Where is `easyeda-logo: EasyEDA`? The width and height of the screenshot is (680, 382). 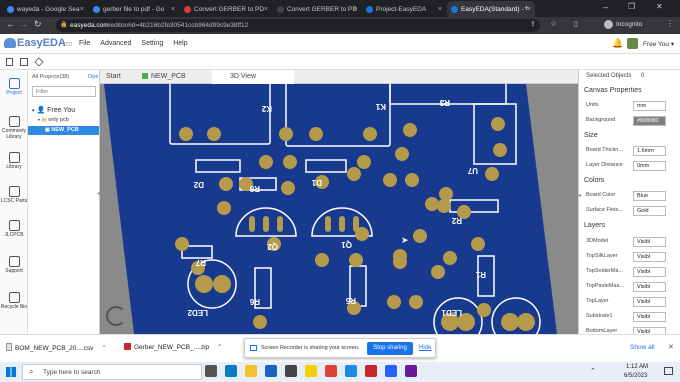 easyeda-logo: EasyEDA is located at coordinates (41, 43).